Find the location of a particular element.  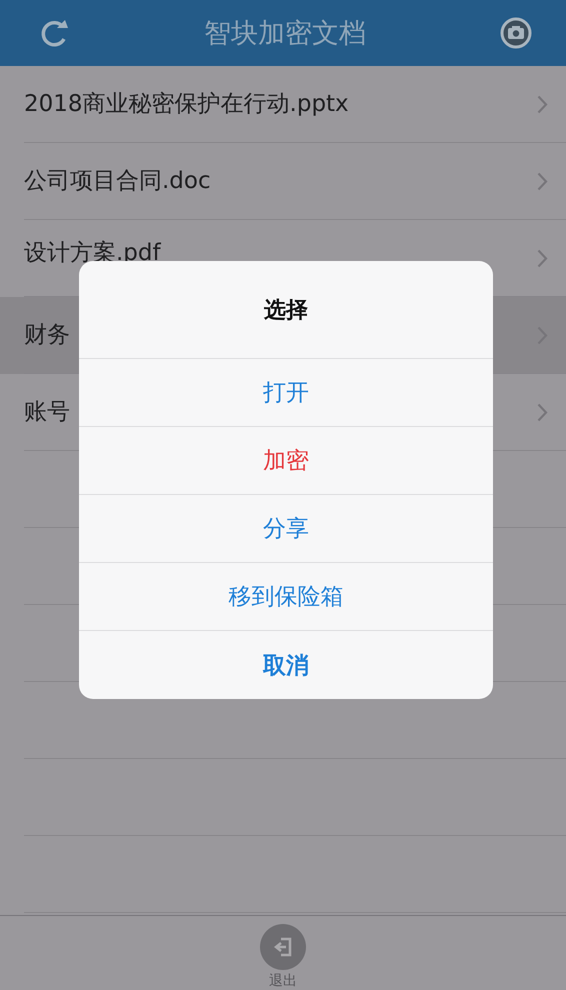

camera-icon is located at coordinates (516, 33).